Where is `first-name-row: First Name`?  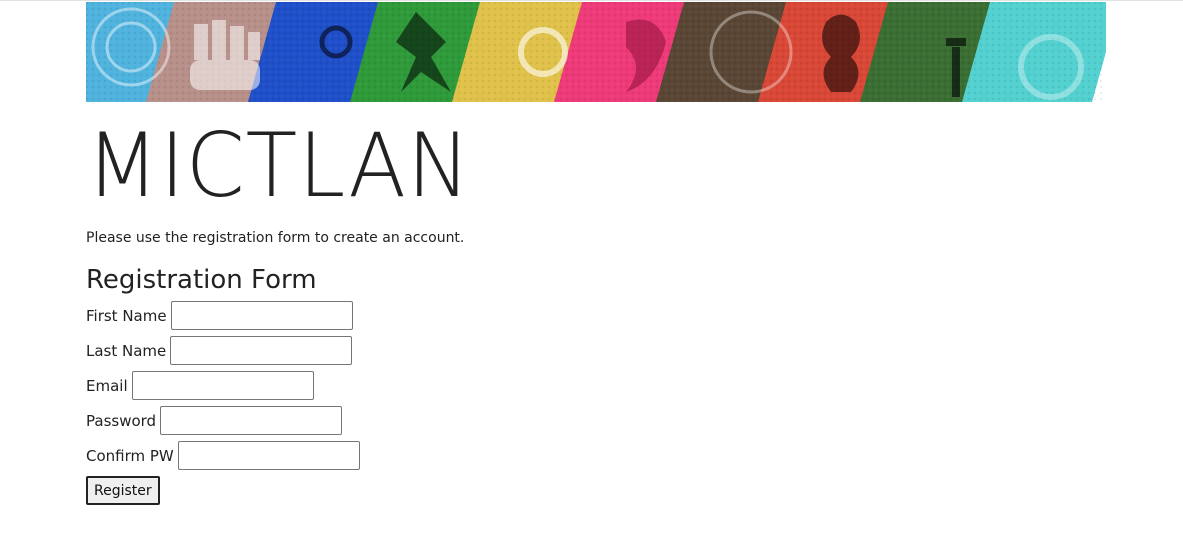 first-name-row: First Name is located at coordinates (596, 315).